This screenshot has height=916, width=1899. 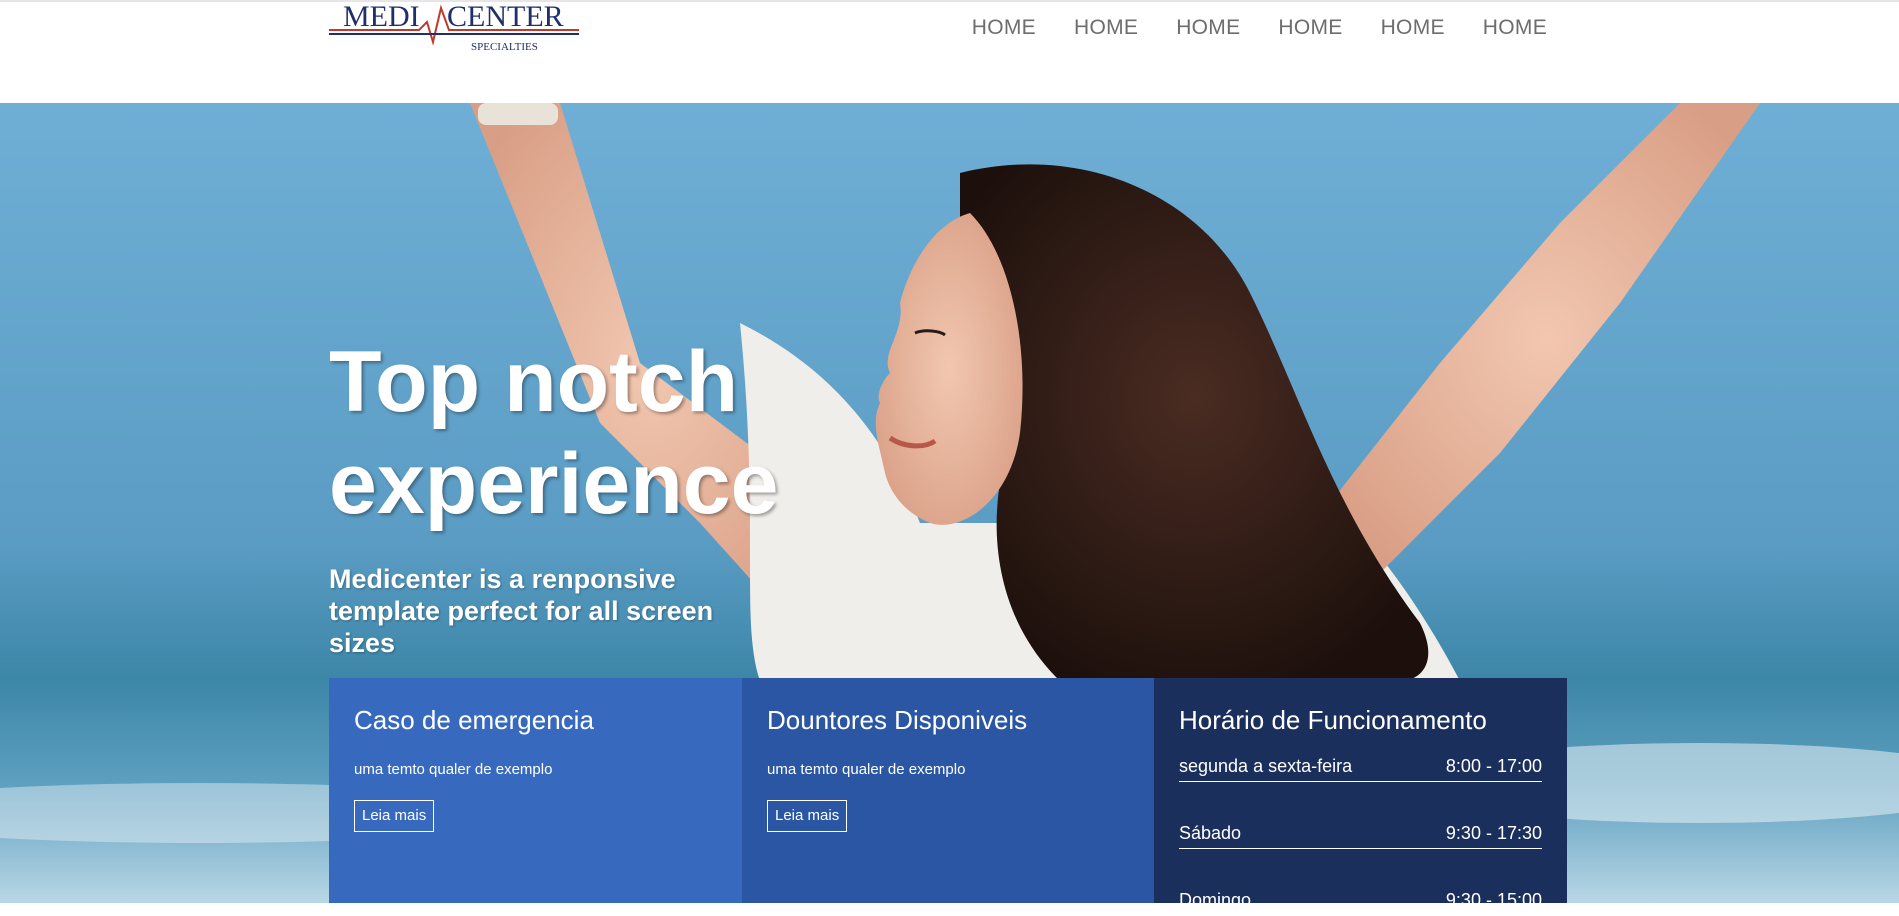 I want to click on medicenter-logo: Medi Center Specialties, so click(x=455, y=28).